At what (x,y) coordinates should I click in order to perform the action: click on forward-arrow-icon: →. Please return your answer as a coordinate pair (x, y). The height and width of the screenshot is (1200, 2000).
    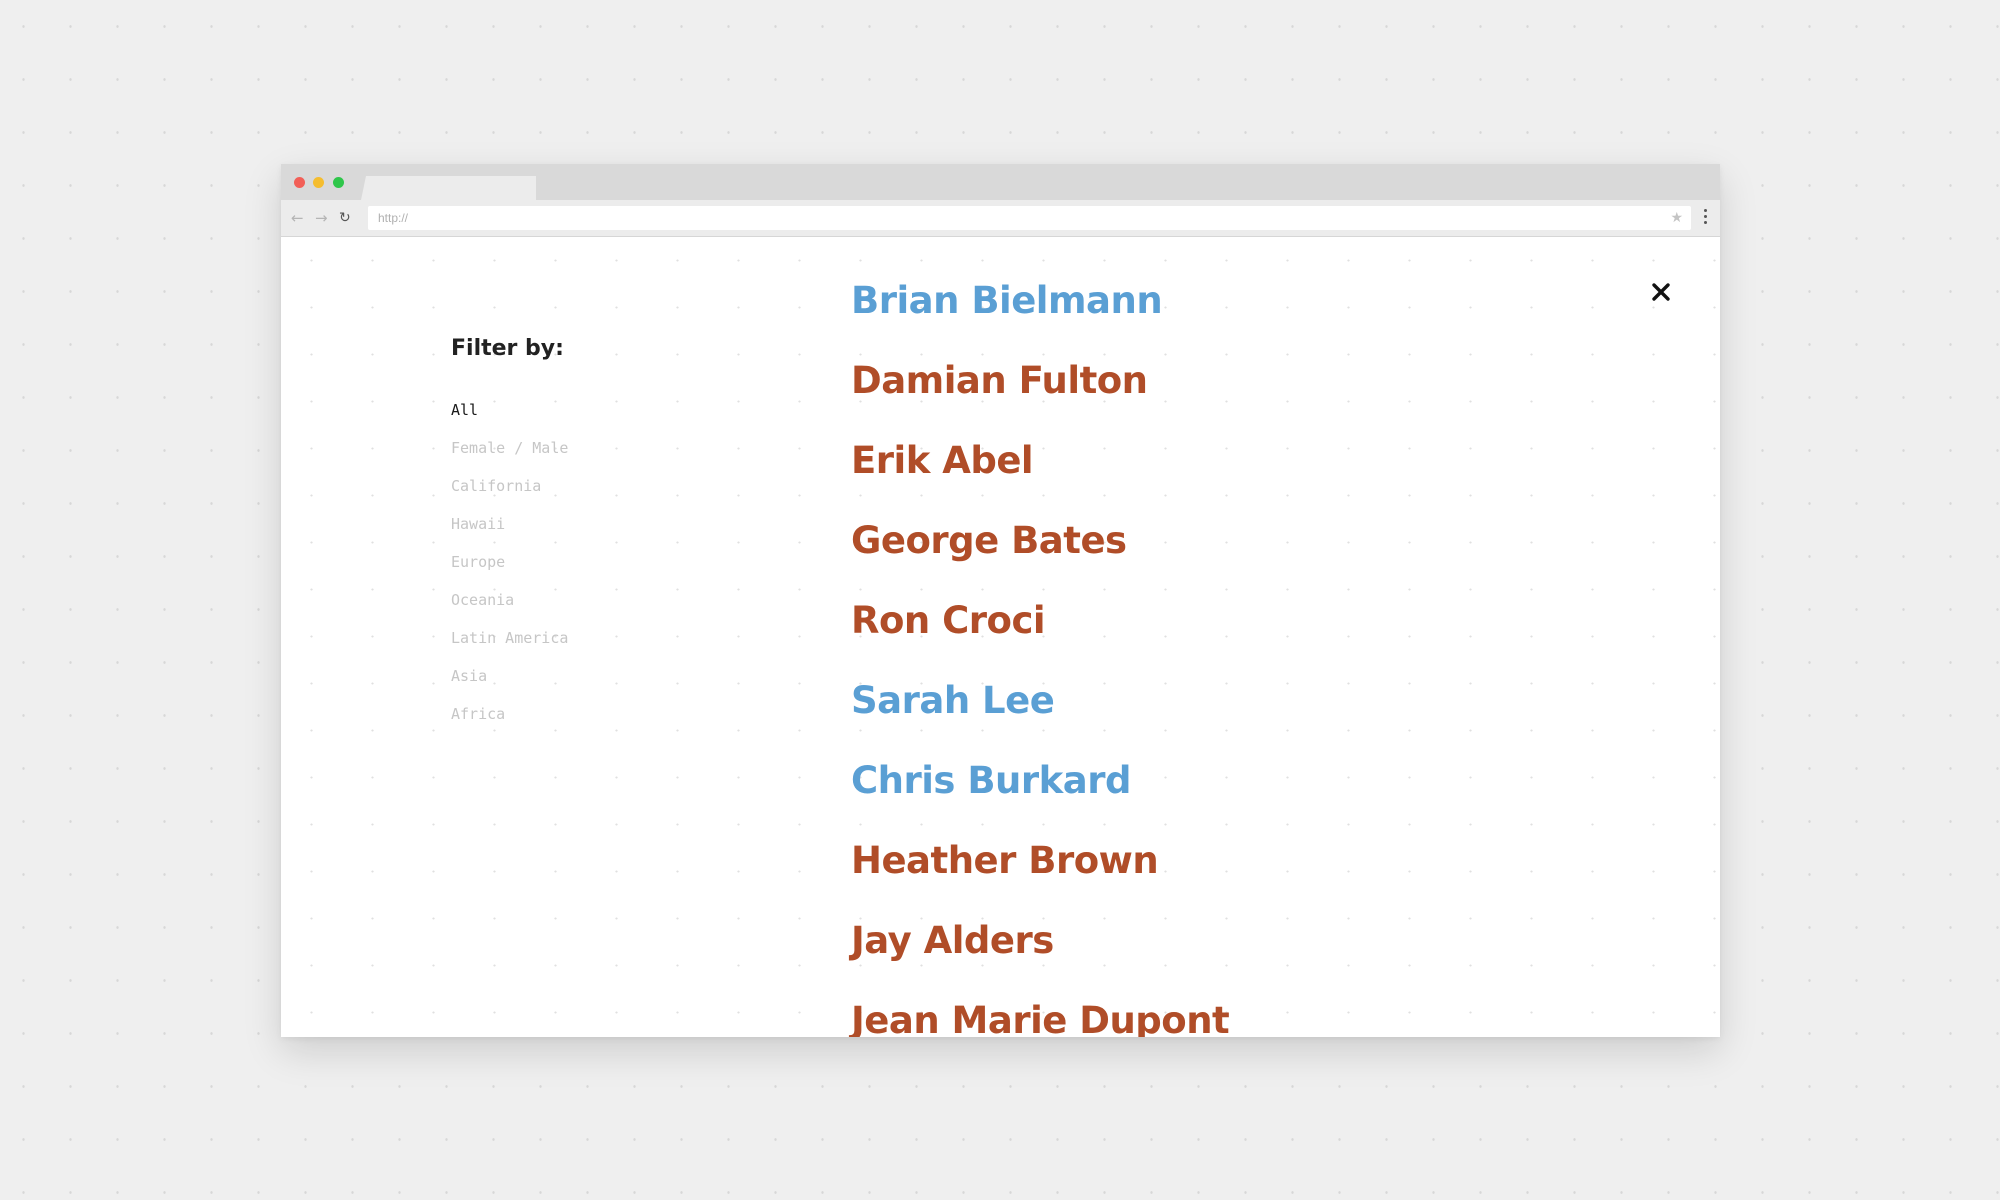
    Looking at the image, I should click on (321, 218).